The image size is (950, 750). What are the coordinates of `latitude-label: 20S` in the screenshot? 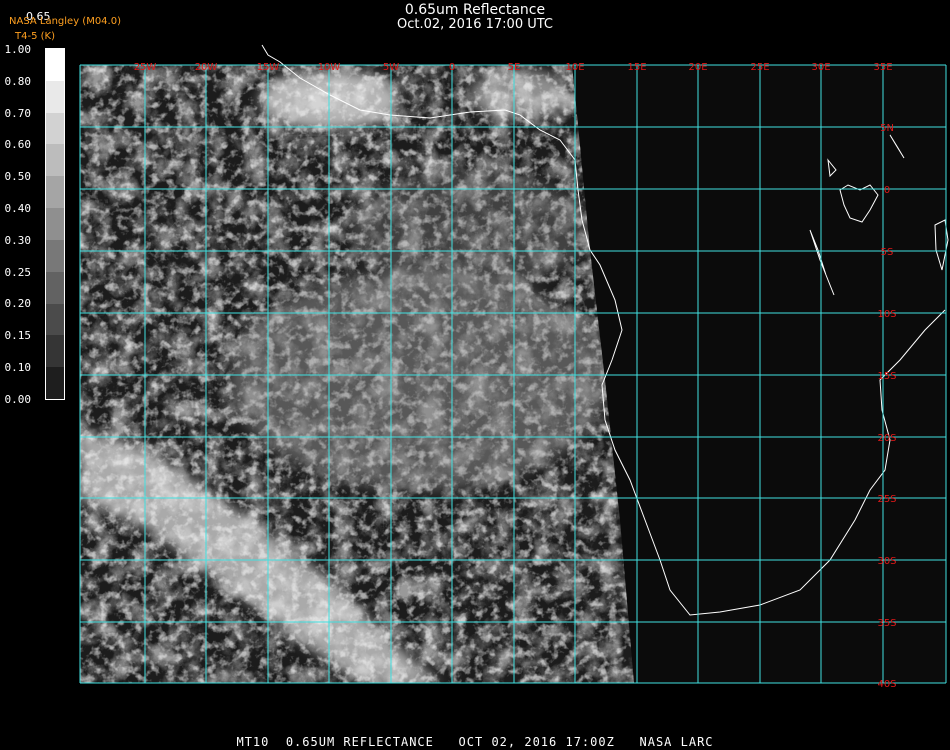 It's located at (886, 438).